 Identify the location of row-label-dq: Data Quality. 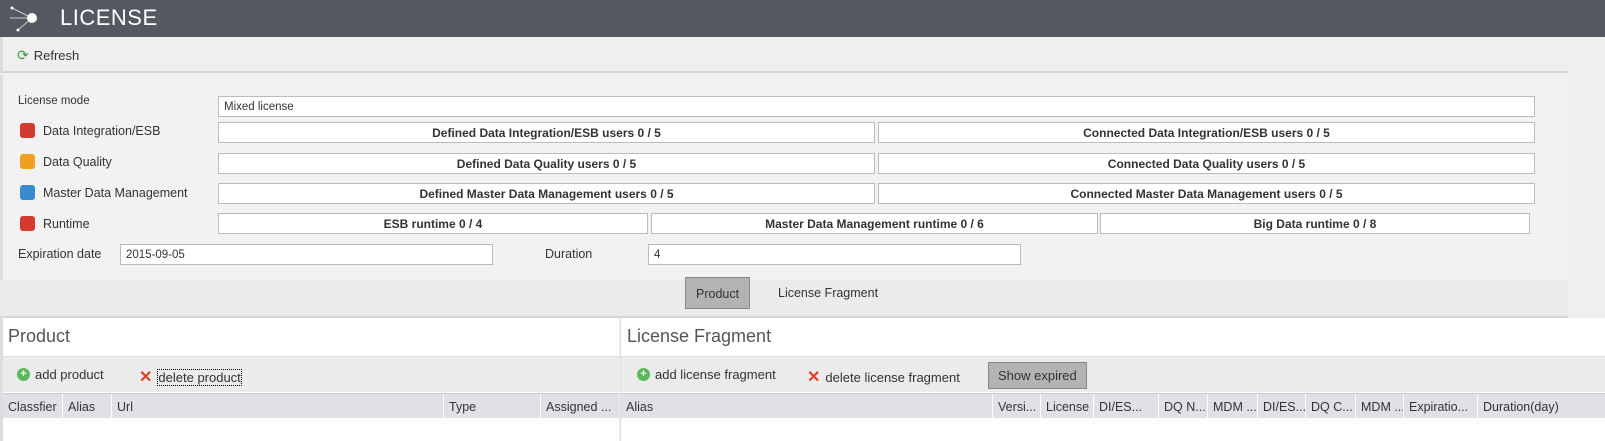
(66, 161).